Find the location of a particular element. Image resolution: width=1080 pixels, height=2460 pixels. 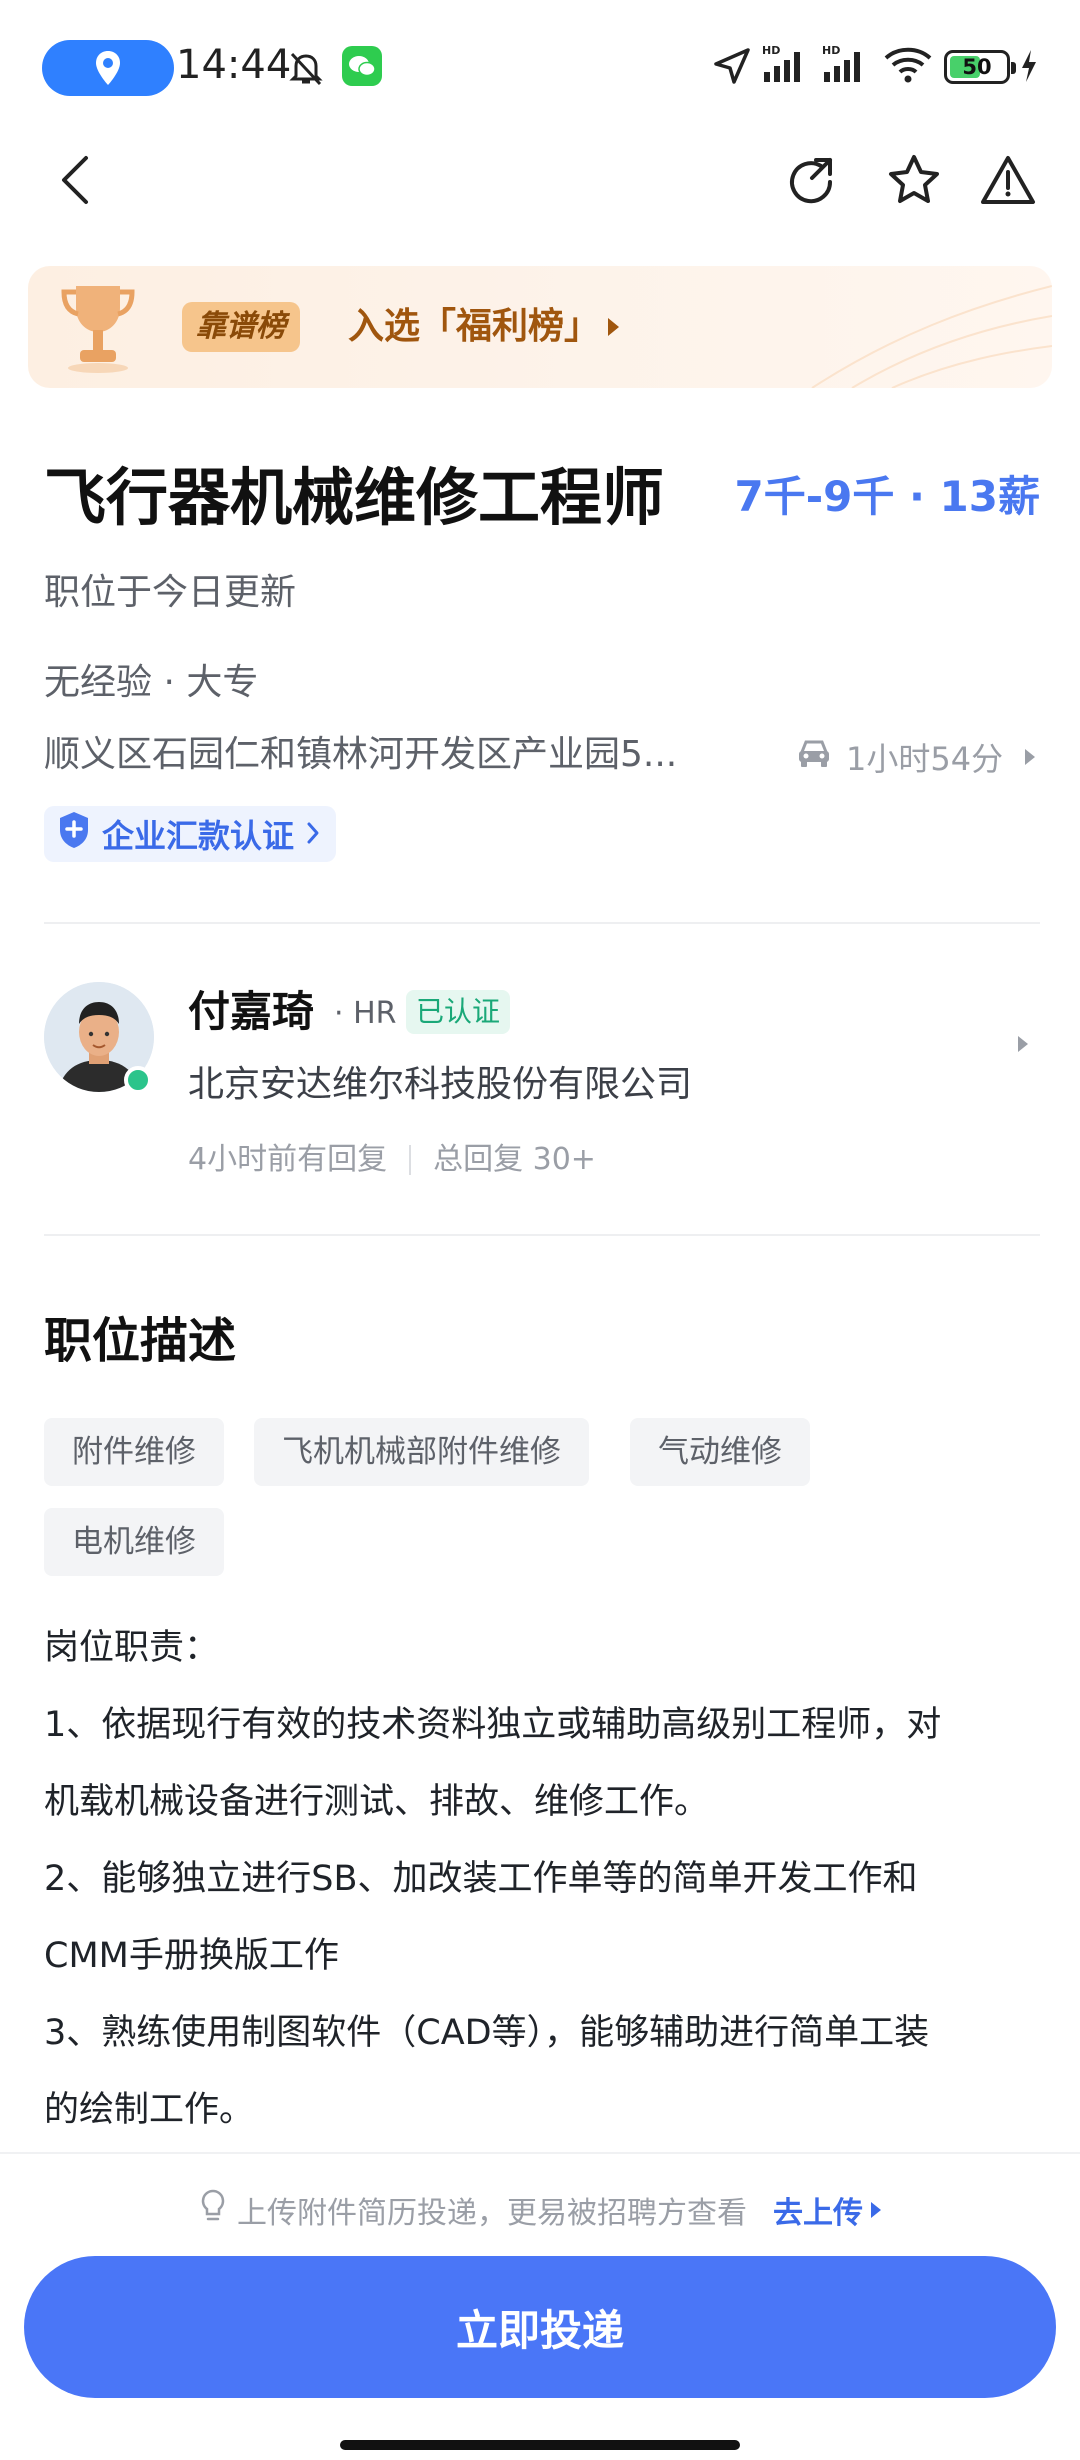

chevron-right-icon is located at coordinates (313, 834).